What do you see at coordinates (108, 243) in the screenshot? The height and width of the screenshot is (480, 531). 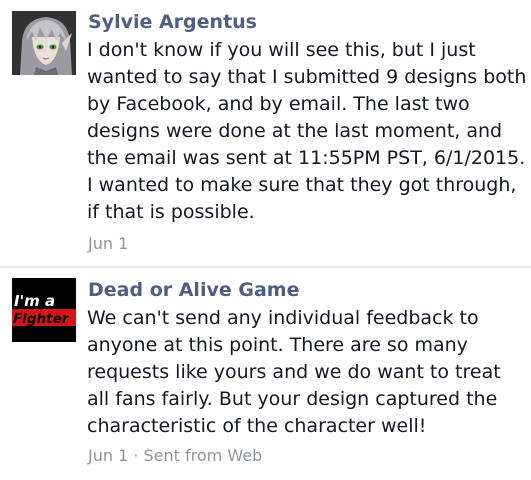 I see `message-timestamp: Jun 1` at bounding box center [108, 243].